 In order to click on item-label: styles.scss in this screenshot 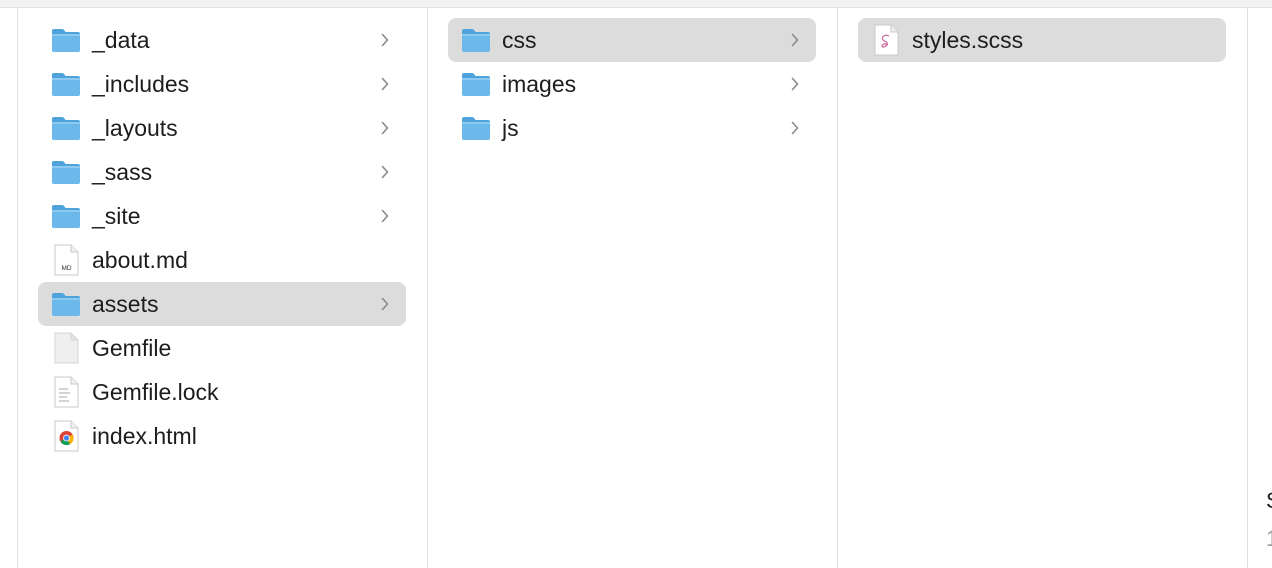, I will do `click(968, 40)`.